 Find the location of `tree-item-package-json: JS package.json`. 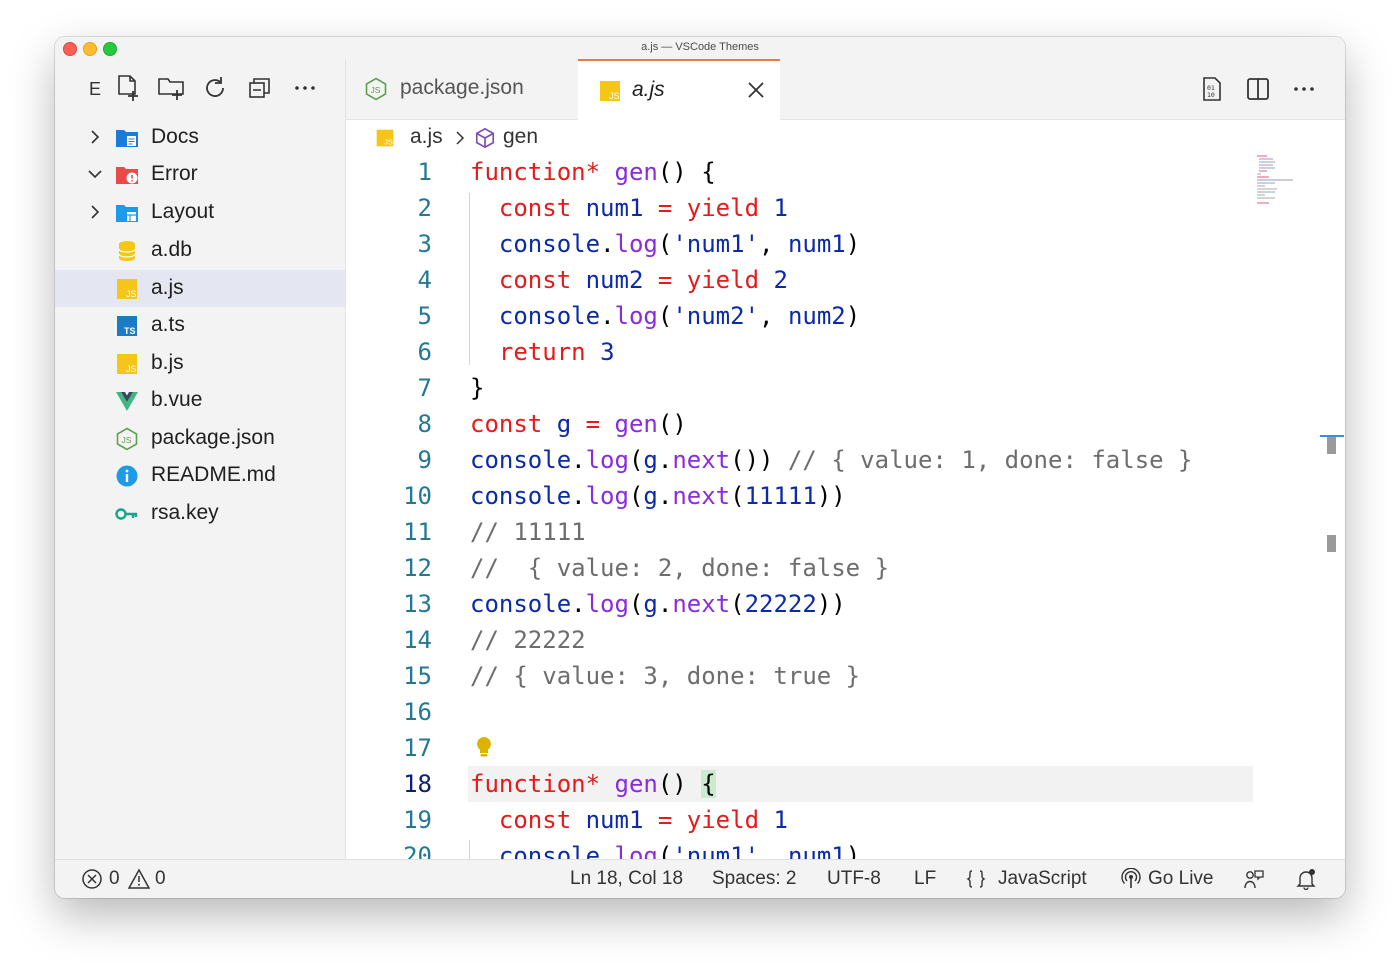

tree-item-package-json: JS package.json is located at coordinates (200, 438).